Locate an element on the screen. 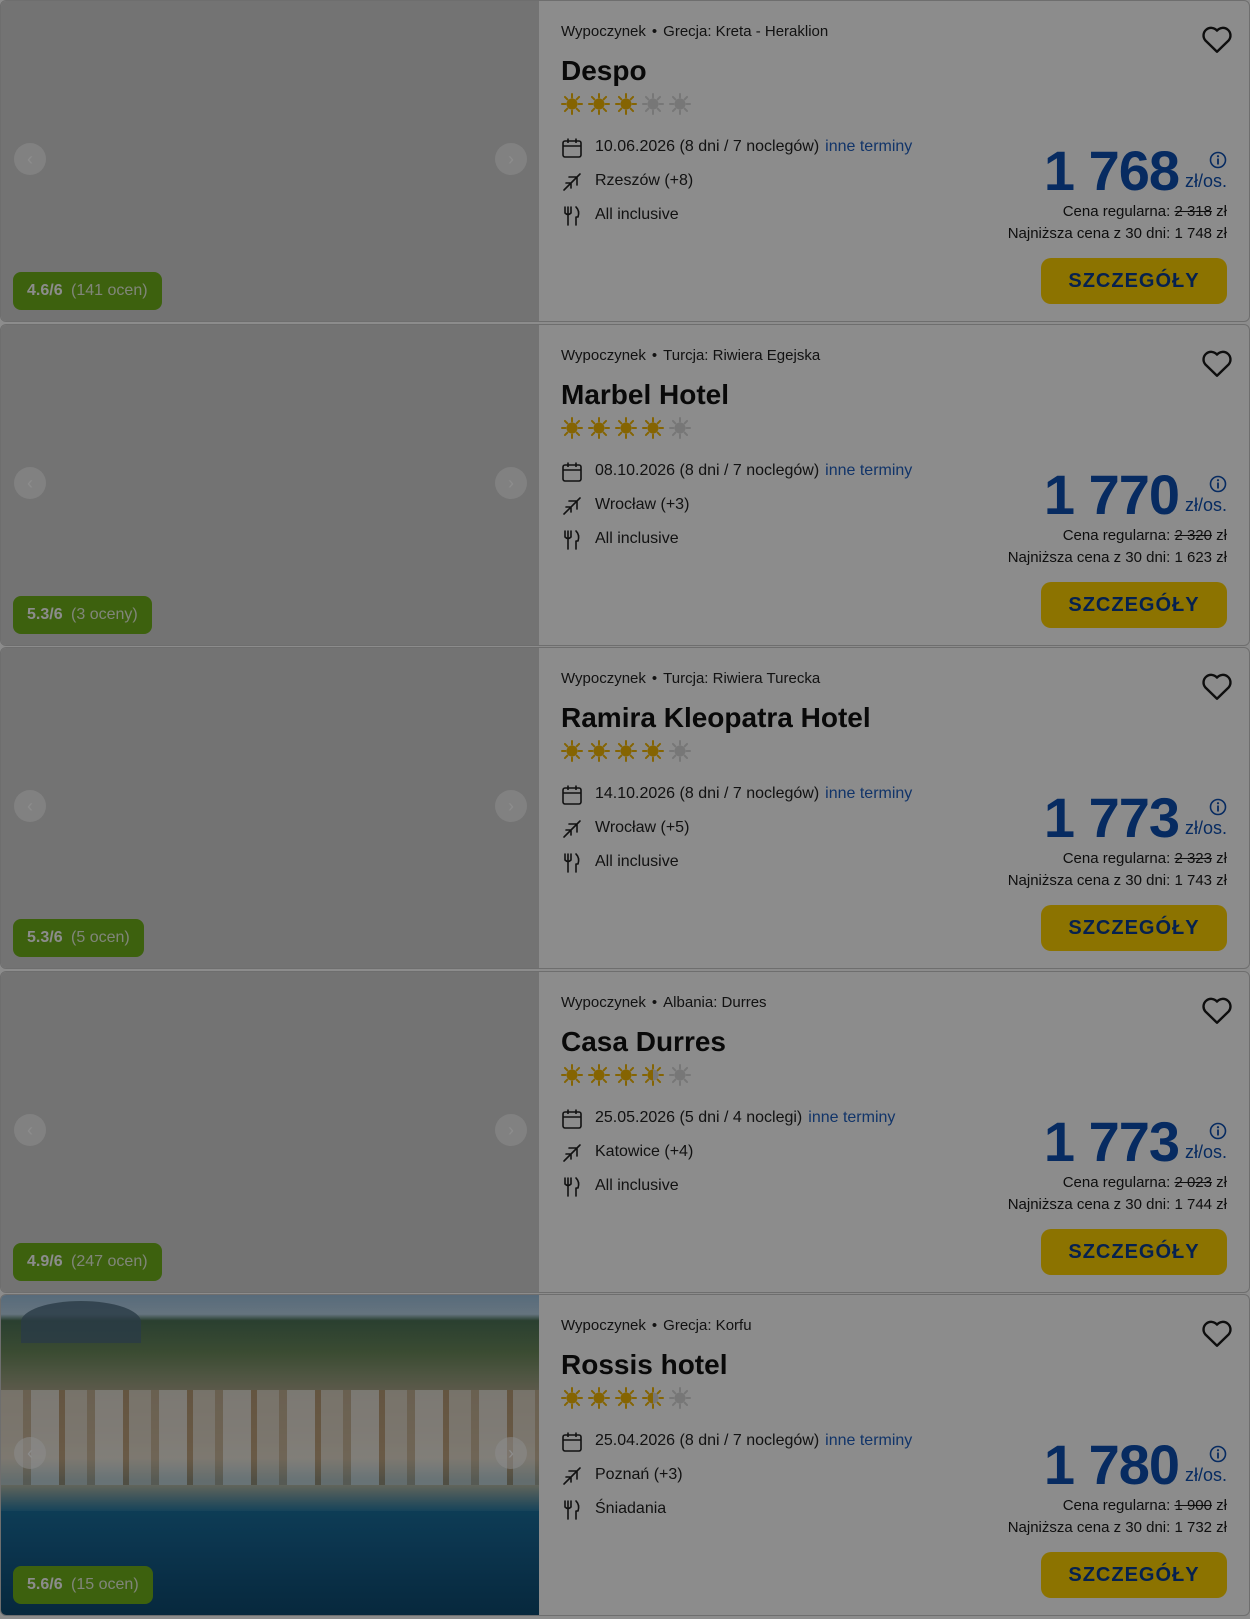  offer-departure-row: Poznań (+3) is located at coordinates (622, 1475).